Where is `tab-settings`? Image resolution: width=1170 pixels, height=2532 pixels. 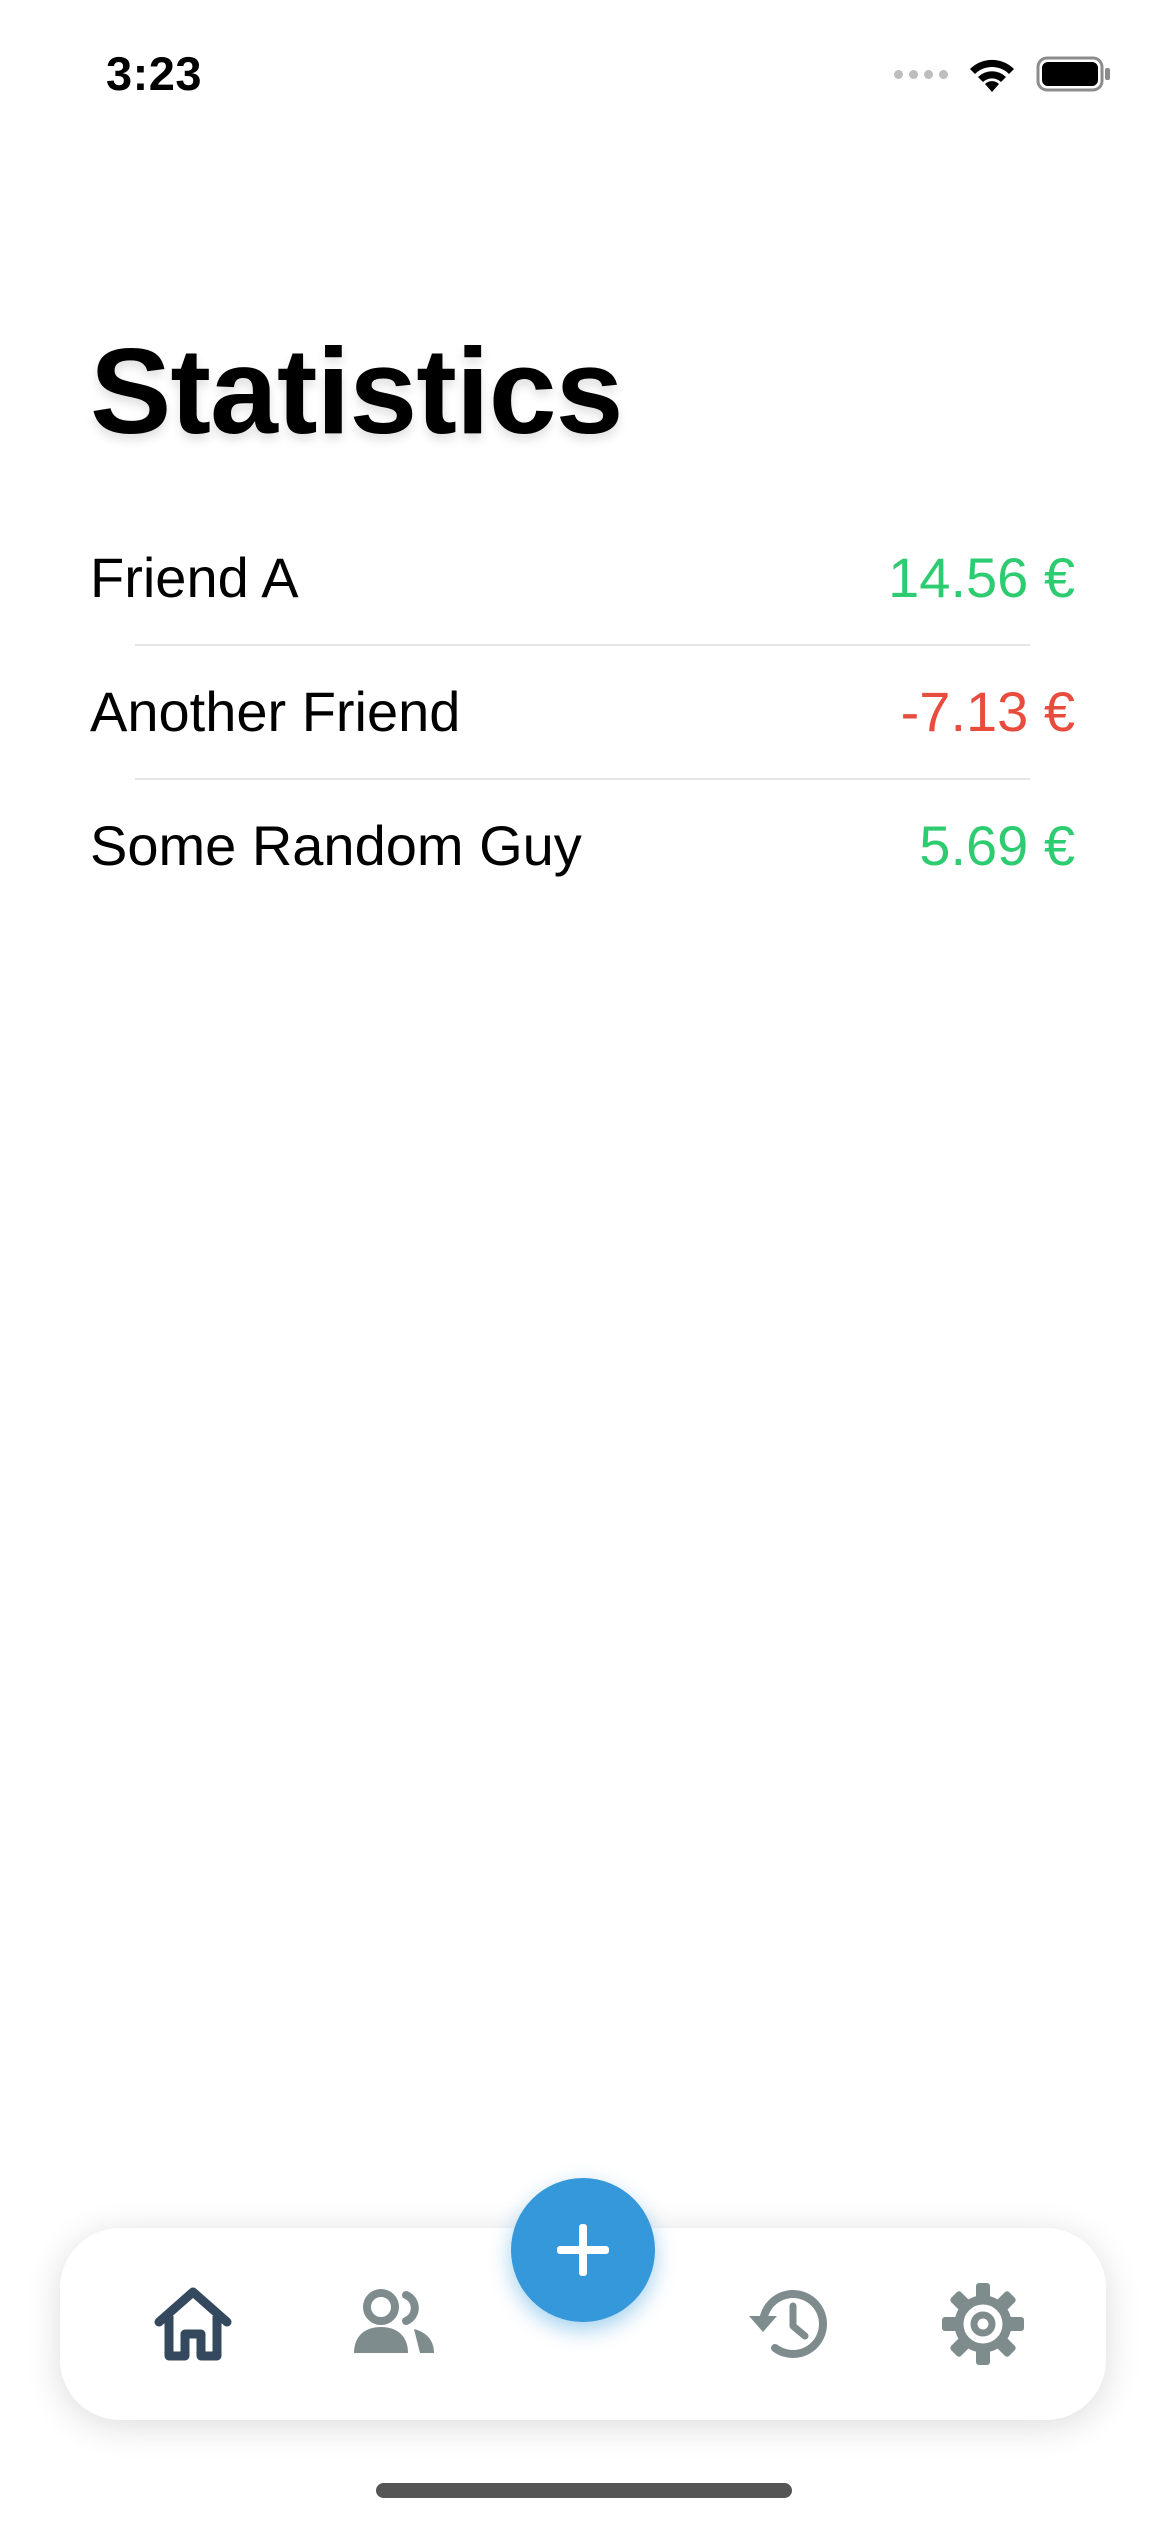 tab-settings is located at coordinates (983, 2324).